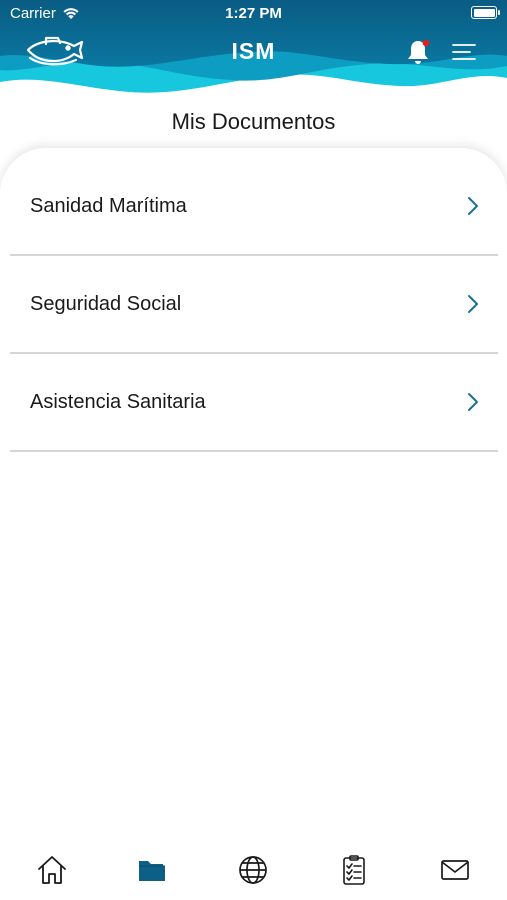 The height and width of the screenshot is (900, 507). I want to click on folder-icon, so click(152, 870).